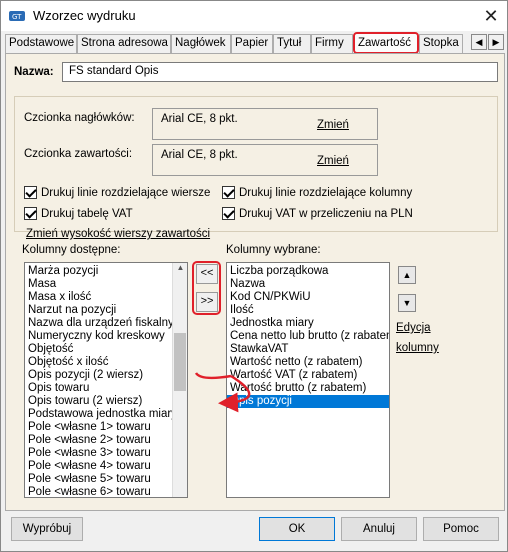 This screenshot has width=508, height=552. I want to click on edit-column-link: Edycja, so click(413, 328).